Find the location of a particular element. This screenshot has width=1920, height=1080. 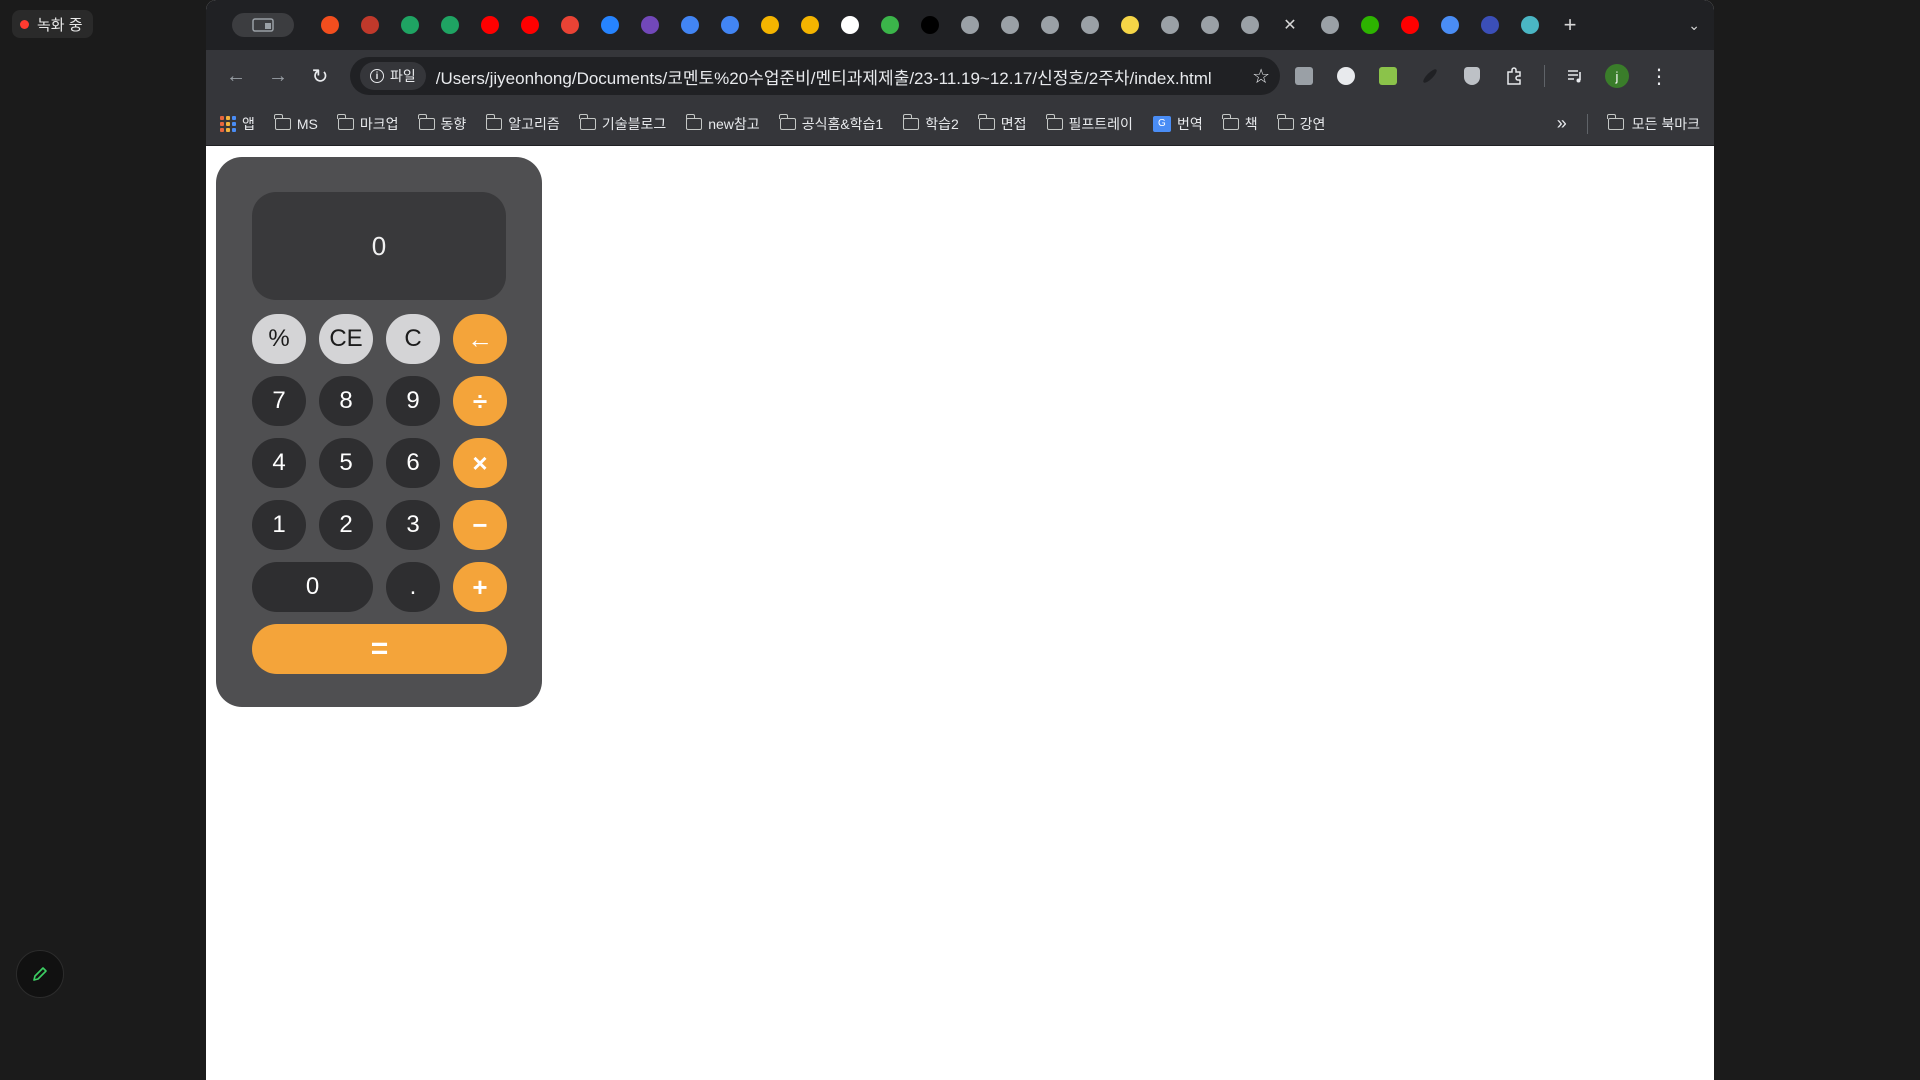

digit-2-key: 2 is located at coordinates (346, 525).